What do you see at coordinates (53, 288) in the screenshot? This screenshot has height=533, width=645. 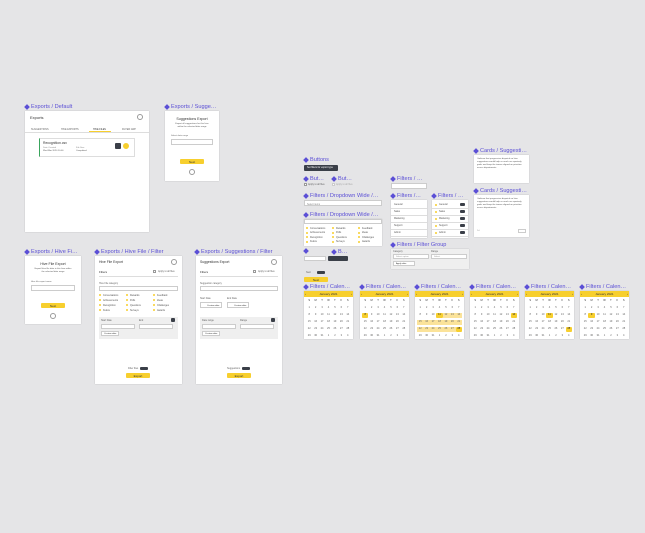 I see `hive-export-name-input` at bounding box center [53, 288].